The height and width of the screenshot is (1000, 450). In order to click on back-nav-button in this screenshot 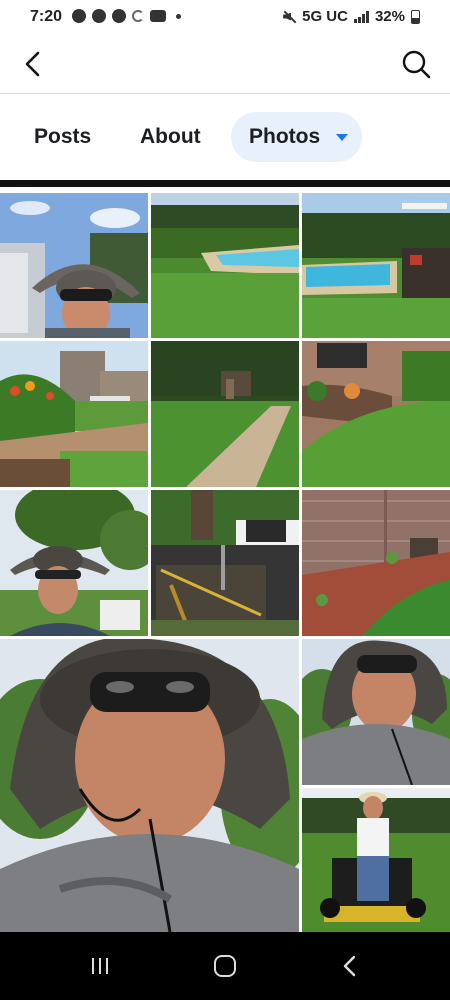, I will do `click(350, 966)`.